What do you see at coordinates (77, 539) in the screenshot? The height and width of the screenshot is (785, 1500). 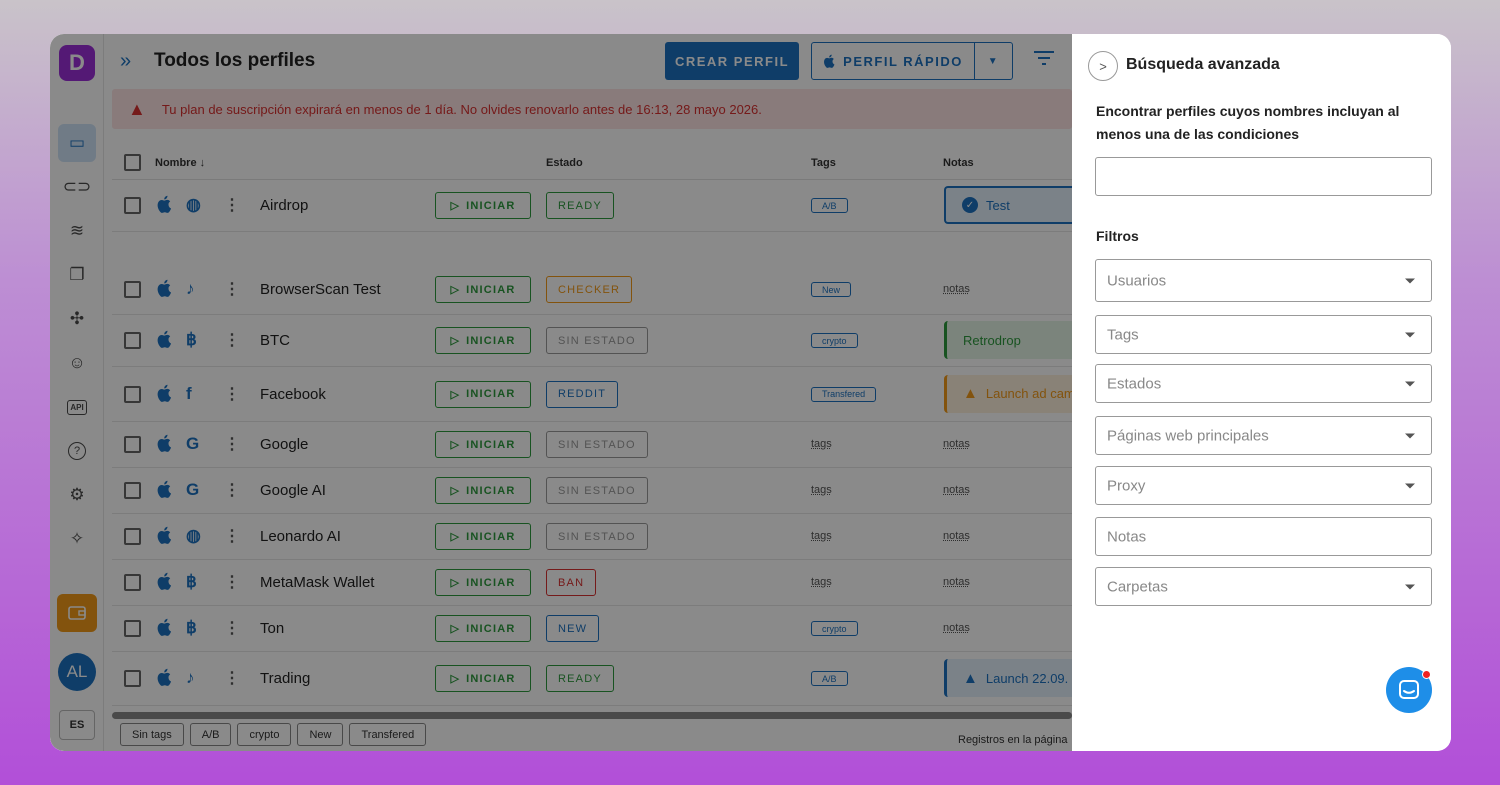 I see `sidebar-item-bulb: ✧` at bounding box center [77, 539].